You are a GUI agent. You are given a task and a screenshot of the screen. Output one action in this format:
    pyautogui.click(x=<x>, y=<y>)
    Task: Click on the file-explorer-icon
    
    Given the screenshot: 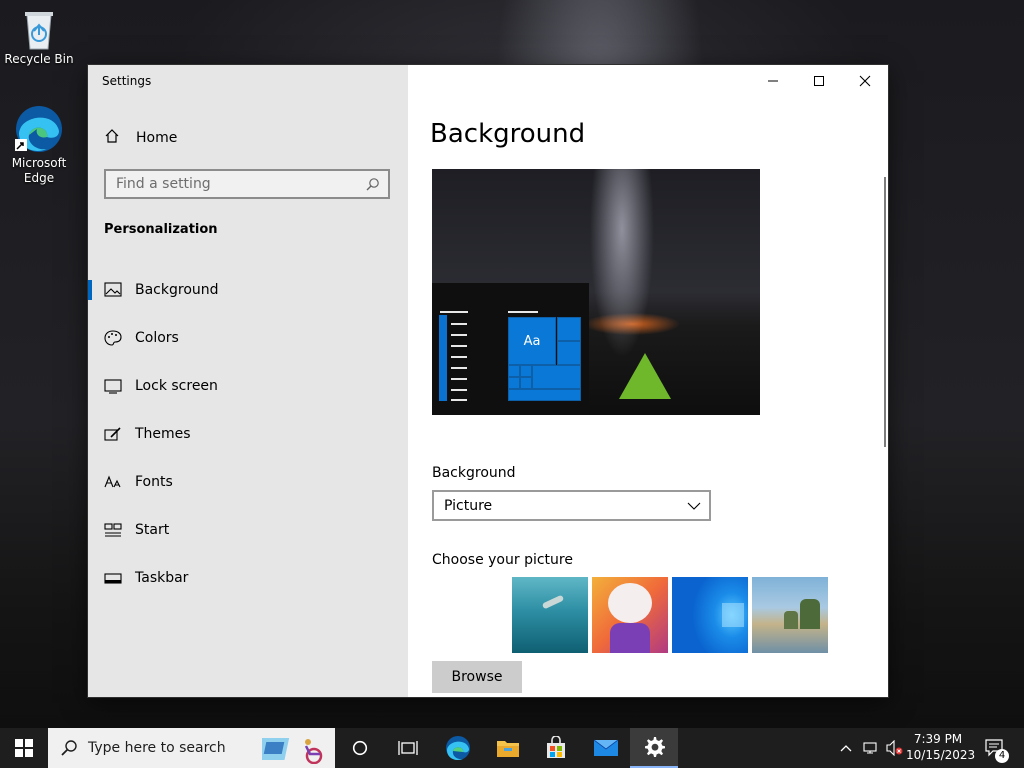 What is the action you would take?
    pyautogui.click(x=508, y=749)
    